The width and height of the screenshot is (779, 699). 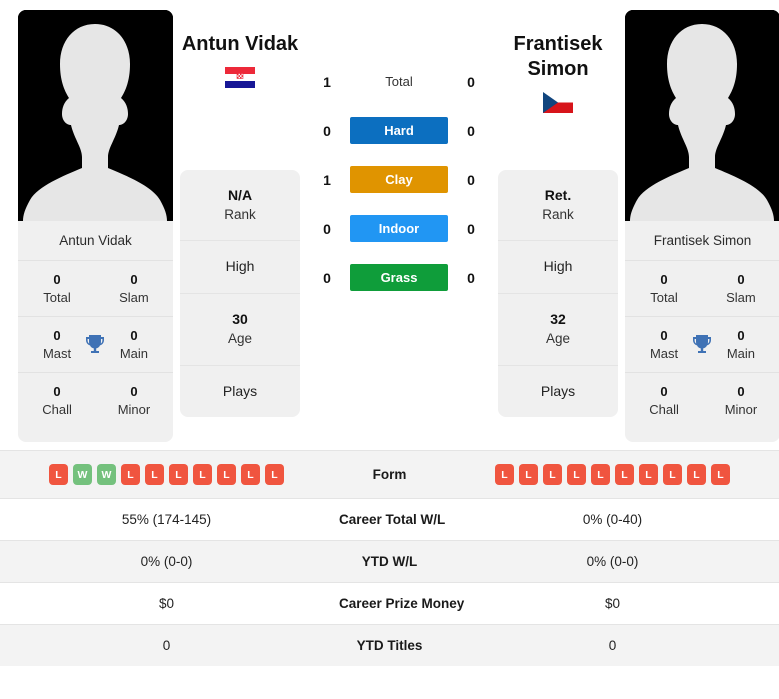 What do you see at coordinates (327, 179) in the screenshot?
I see `h2h-left-value: 1` at bounding box center [327, 179].